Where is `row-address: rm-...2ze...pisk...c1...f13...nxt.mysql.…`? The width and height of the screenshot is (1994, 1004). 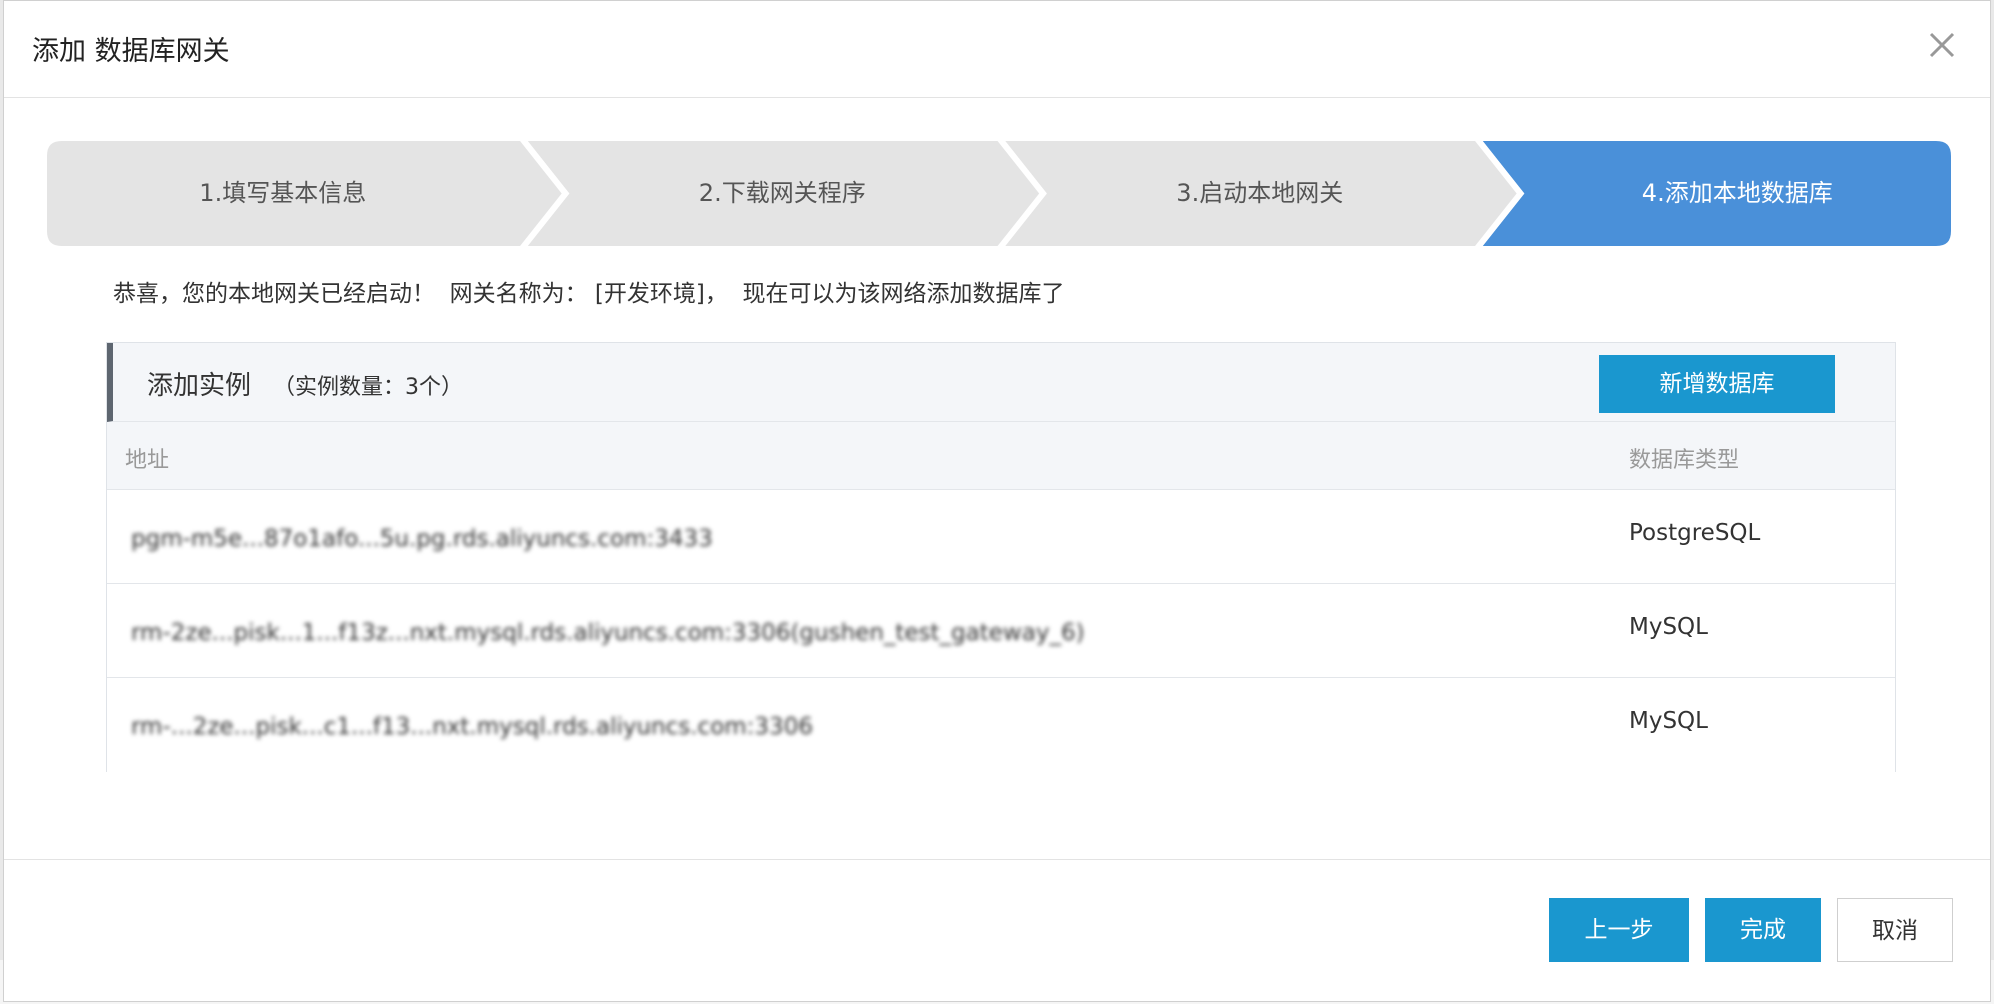
row-address: rm-...2ze...pisk...c1...f13...nxt.mysql.… is located at coordinates (472, 727).